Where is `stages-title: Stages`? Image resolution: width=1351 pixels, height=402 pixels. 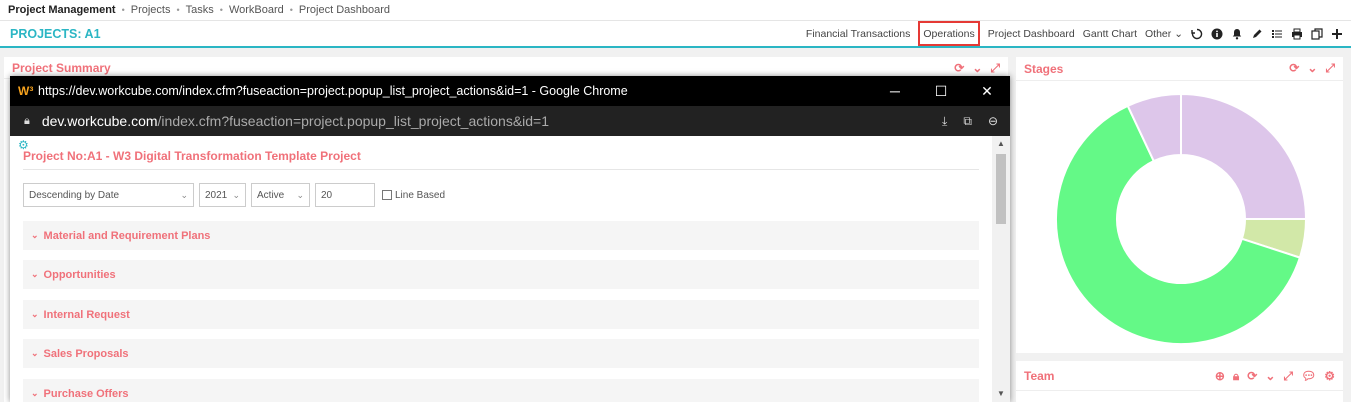 stages-title: Stages is located at coordinates (1044, 68).